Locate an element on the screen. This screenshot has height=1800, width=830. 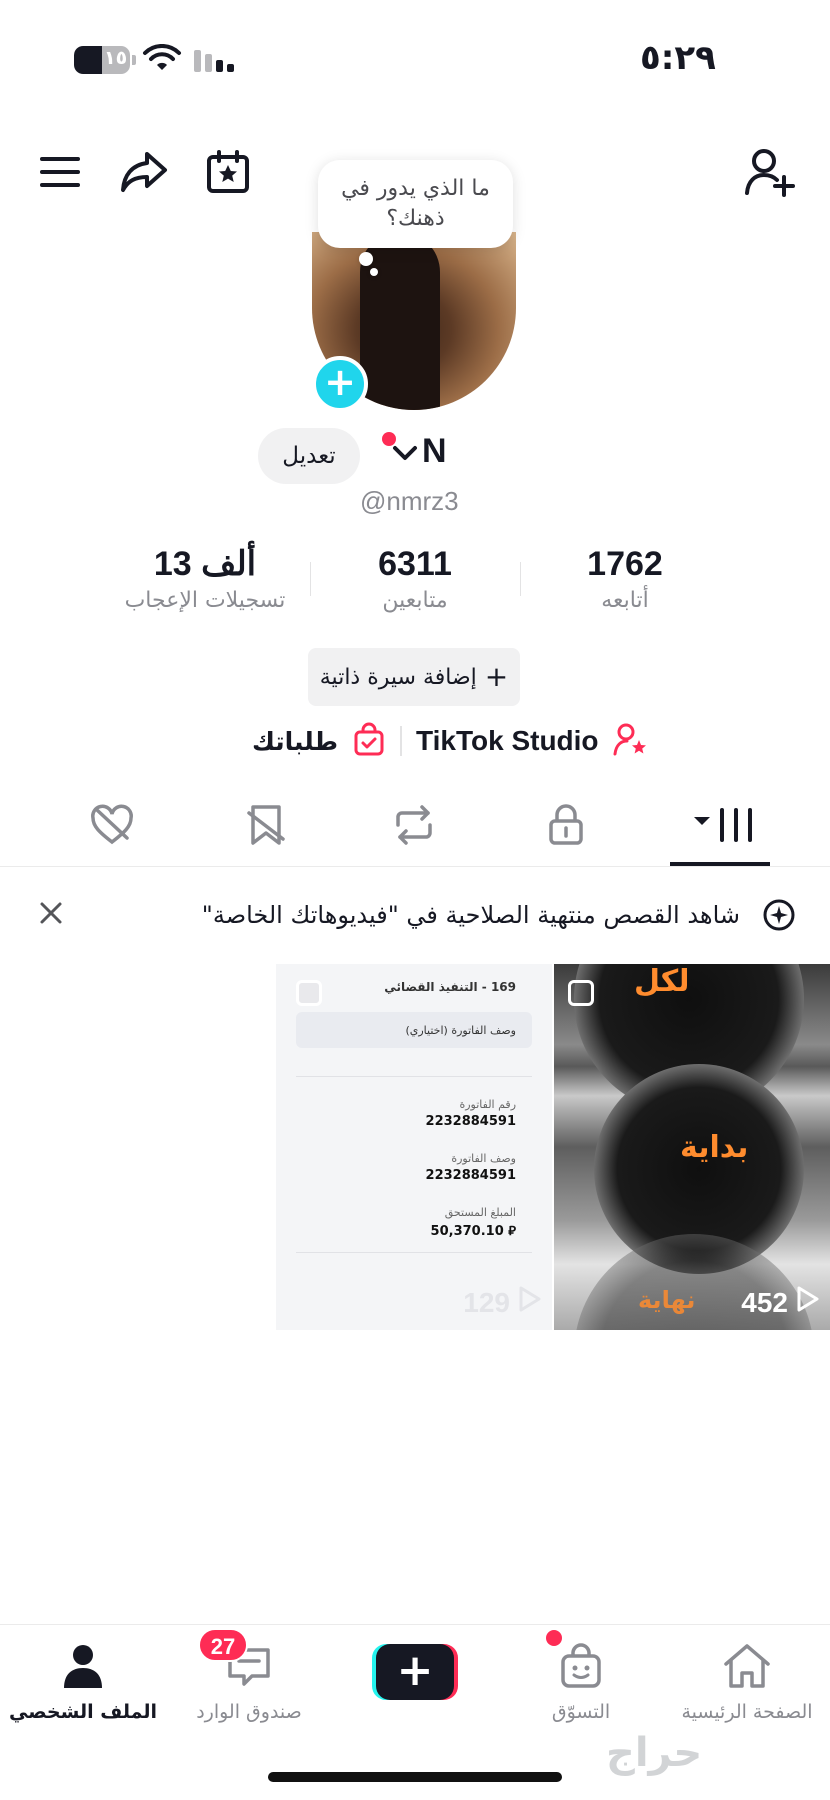
battery-icon: ١٥ is located at coordinates (102, 60).